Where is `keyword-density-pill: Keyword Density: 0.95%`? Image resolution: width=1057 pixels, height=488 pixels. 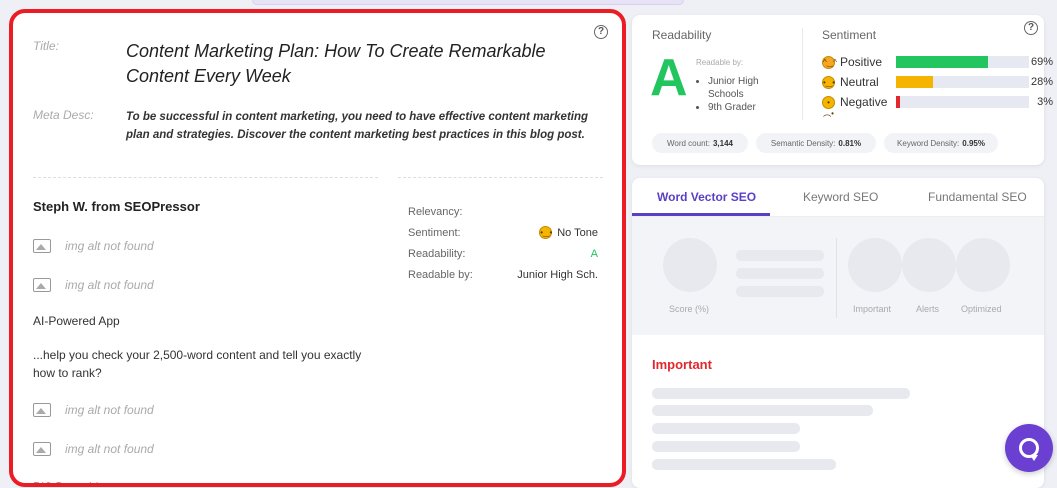 keyword-density-pill: Keyword Density: 0.95% is located at coordinates (941, 143).